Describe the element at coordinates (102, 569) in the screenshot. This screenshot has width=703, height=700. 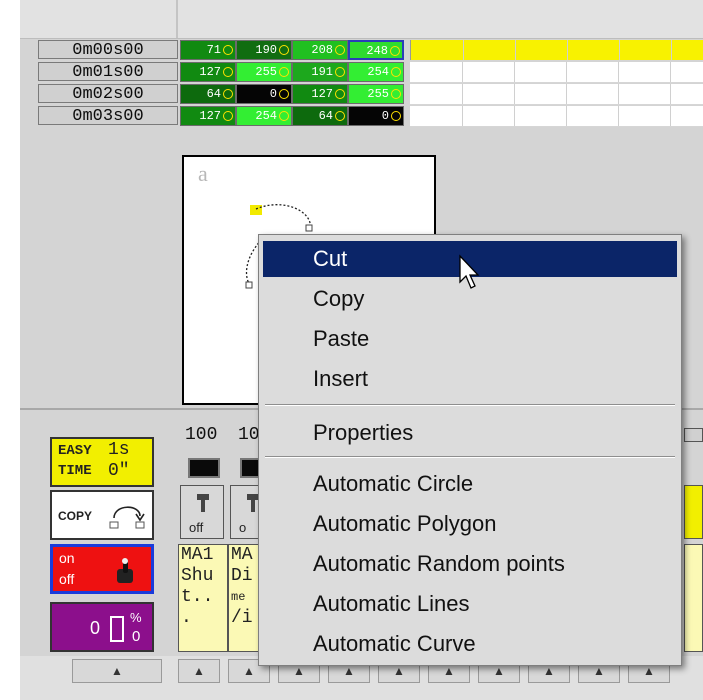
I see `on-off-toggle: on off` at that location.